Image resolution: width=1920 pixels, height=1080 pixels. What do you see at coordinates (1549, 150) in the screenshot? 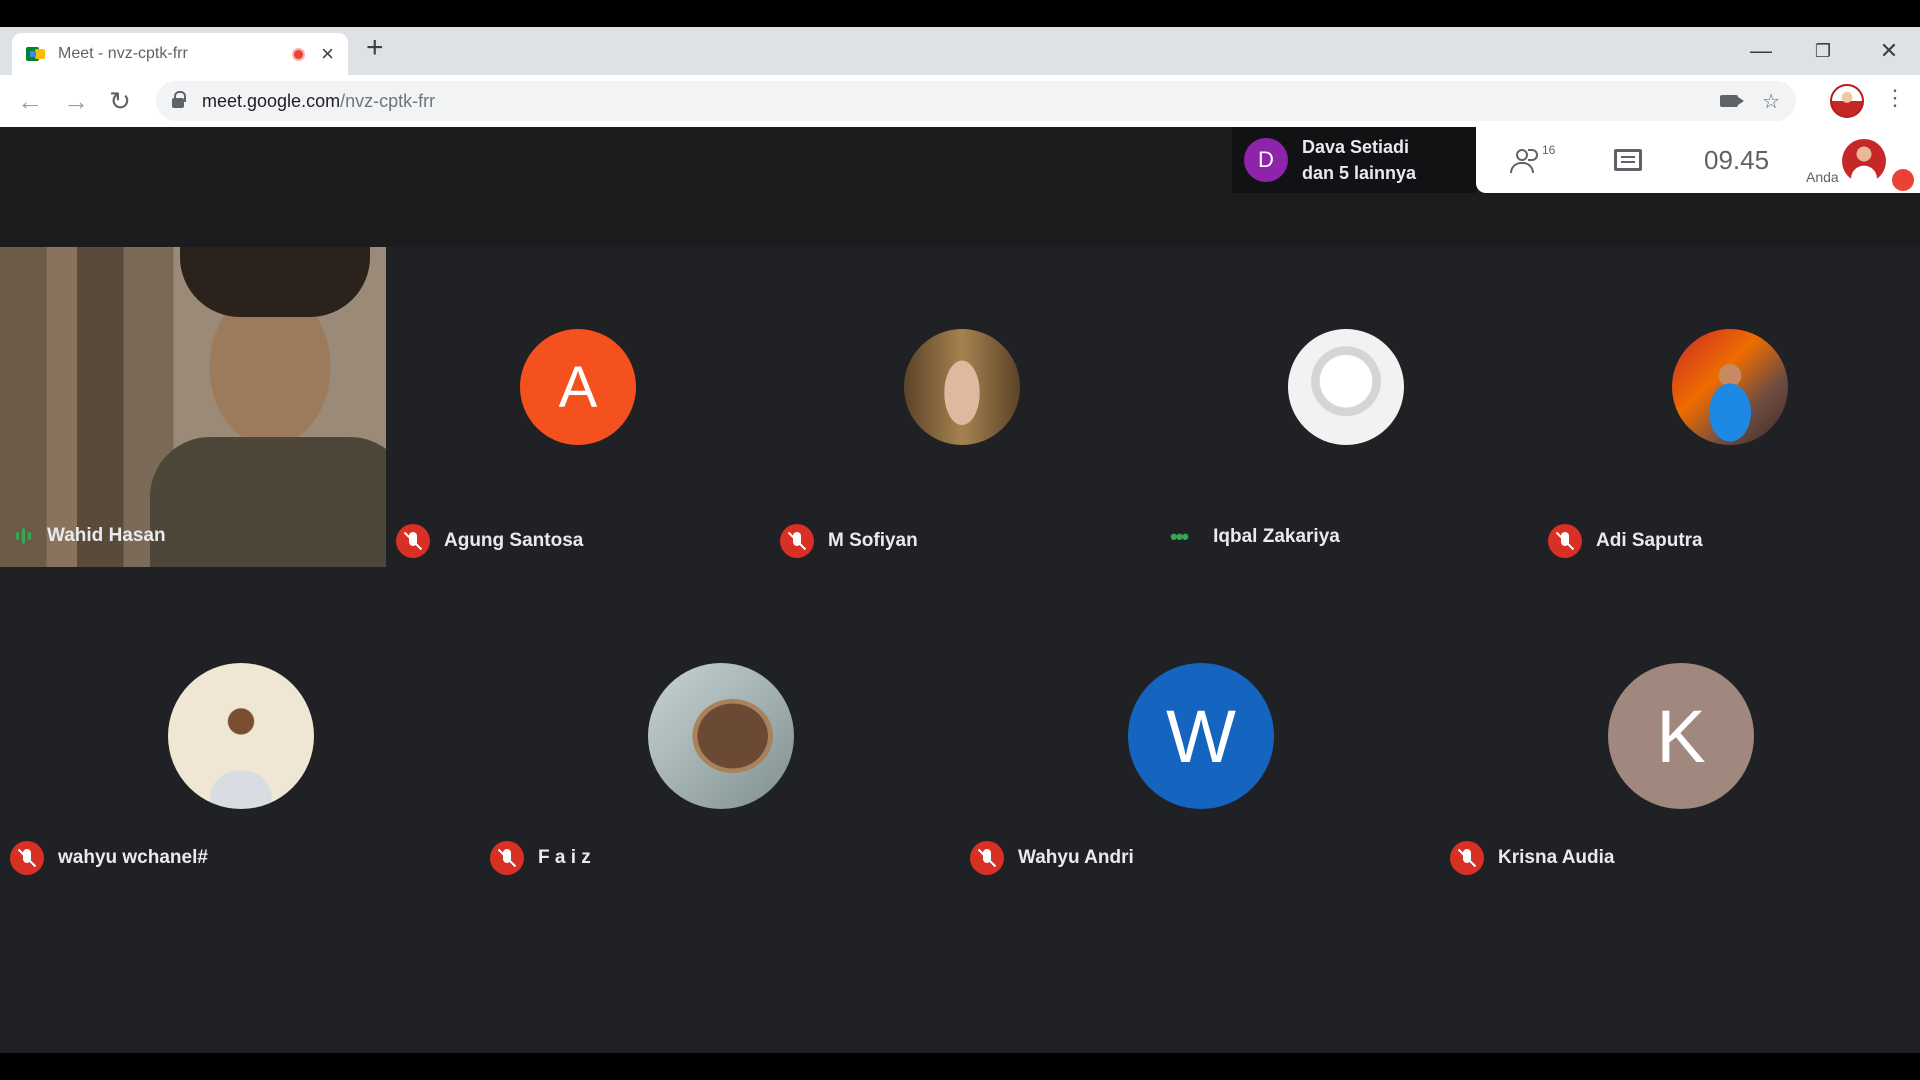
I see `people-count: 16` at bounding box center [1549, 150].